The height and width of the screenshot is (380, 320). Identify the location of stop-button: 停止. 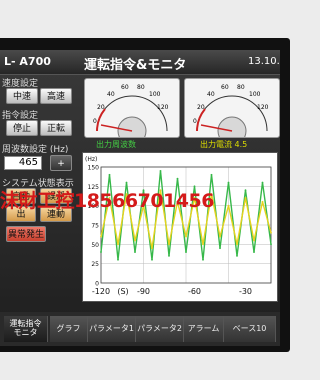
(22, 128).